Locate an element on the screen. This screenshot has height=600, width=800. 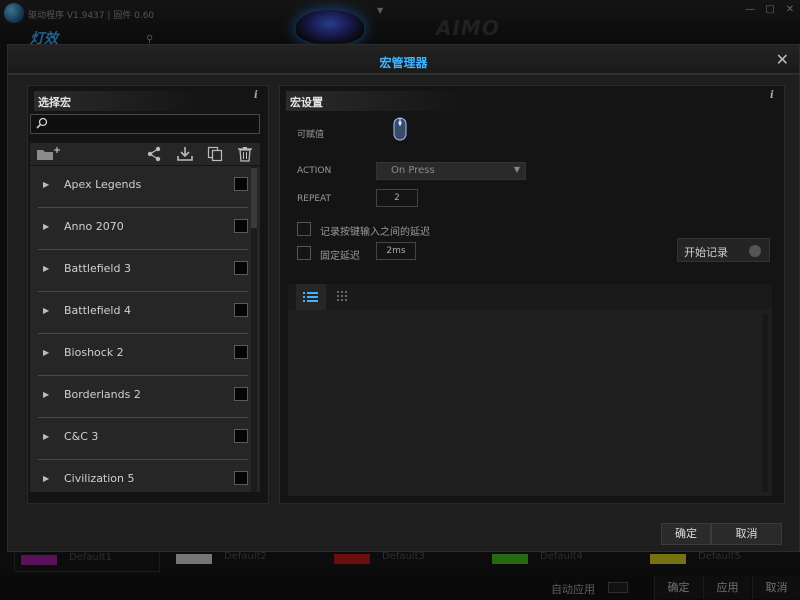
start-record-label: 开始记录 is located at coordinates (706, 252).